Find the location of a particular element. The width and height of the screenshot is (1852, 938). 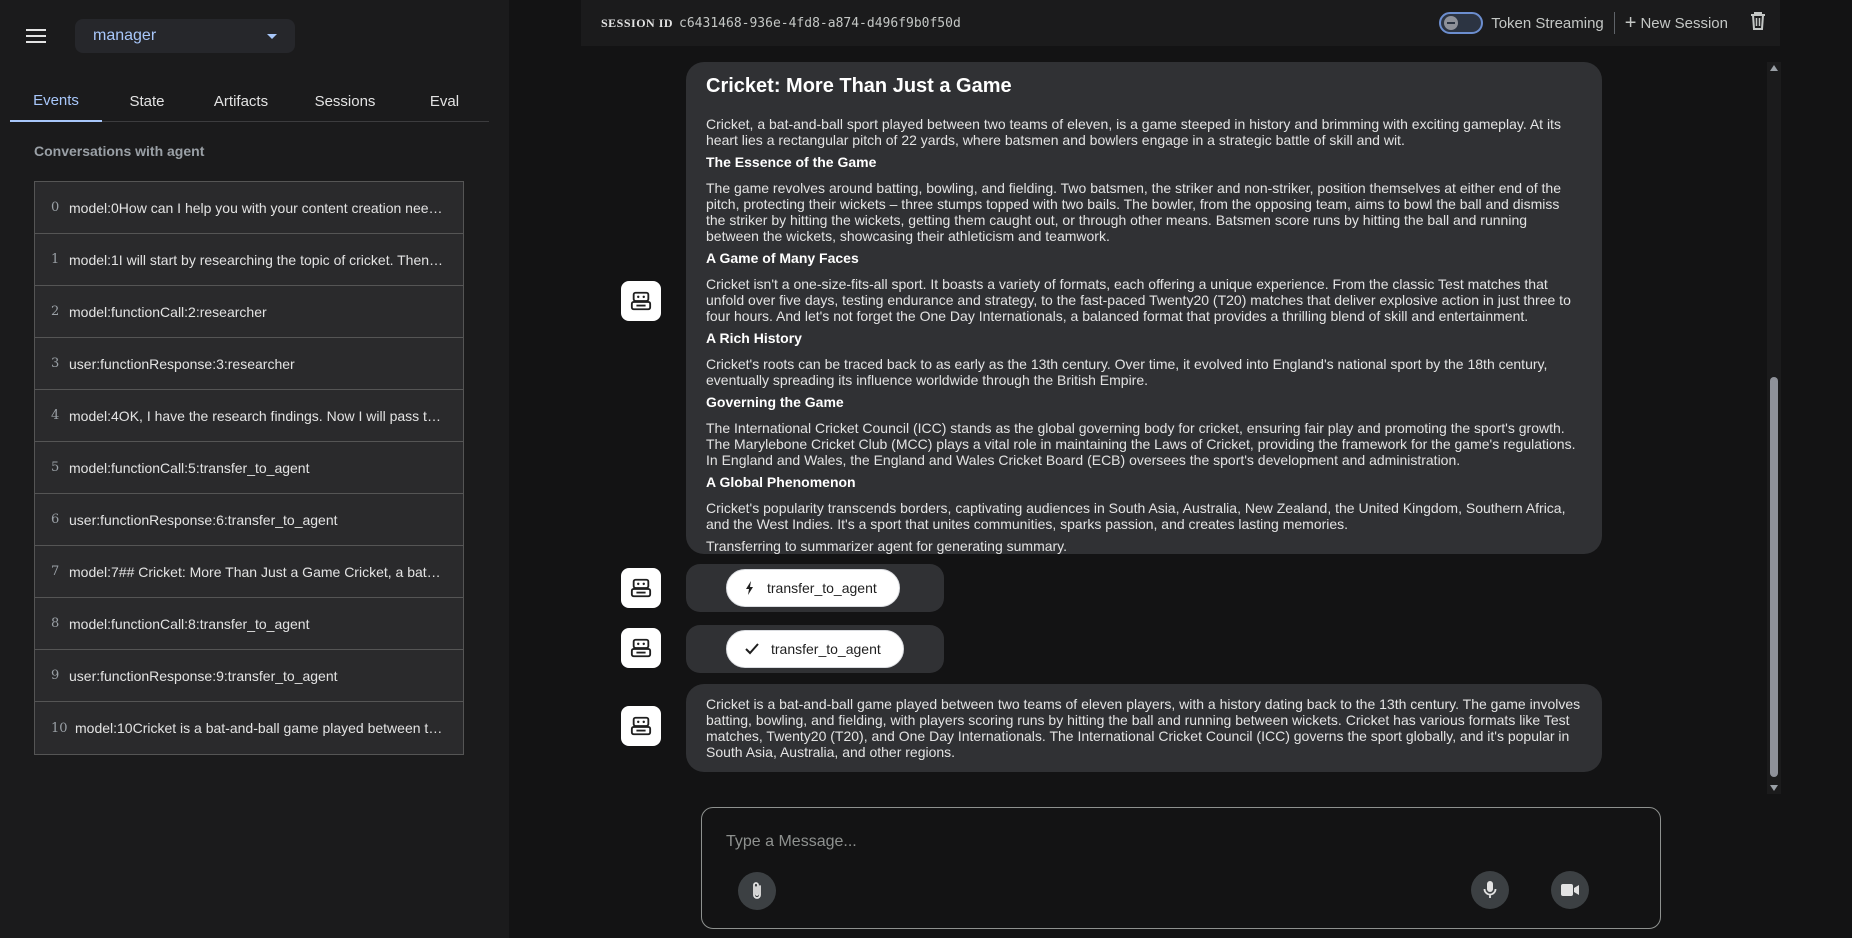

trash-icon is located at coordinates (1758, 23).